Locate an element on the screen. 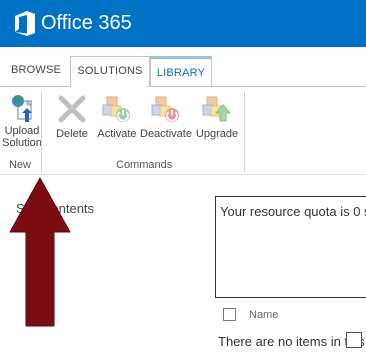 The image size is (366, 360). column-header-name: Name is located at coordinates (263, 315).